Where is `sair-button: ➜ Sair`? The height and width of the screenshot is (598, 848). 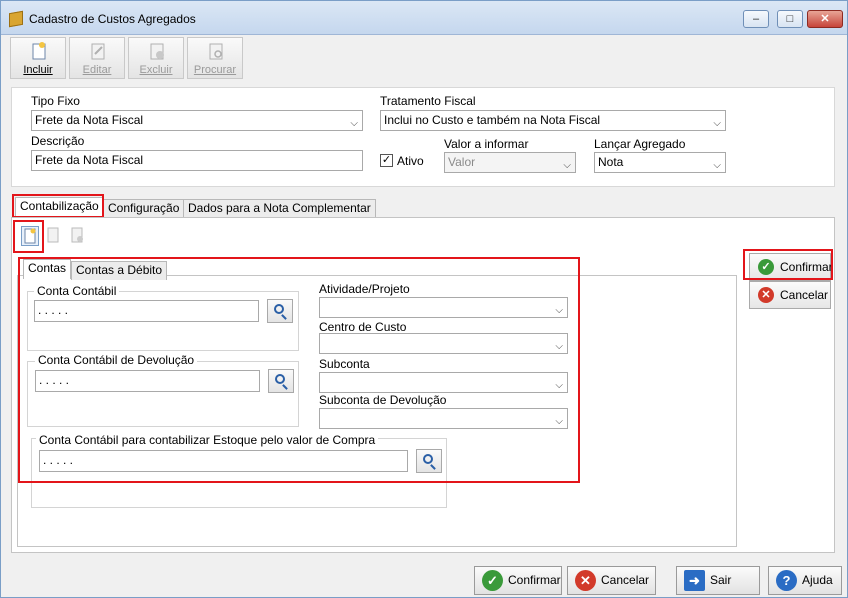
sair-button: ➜ Sair is located at coordinates (718, 580).